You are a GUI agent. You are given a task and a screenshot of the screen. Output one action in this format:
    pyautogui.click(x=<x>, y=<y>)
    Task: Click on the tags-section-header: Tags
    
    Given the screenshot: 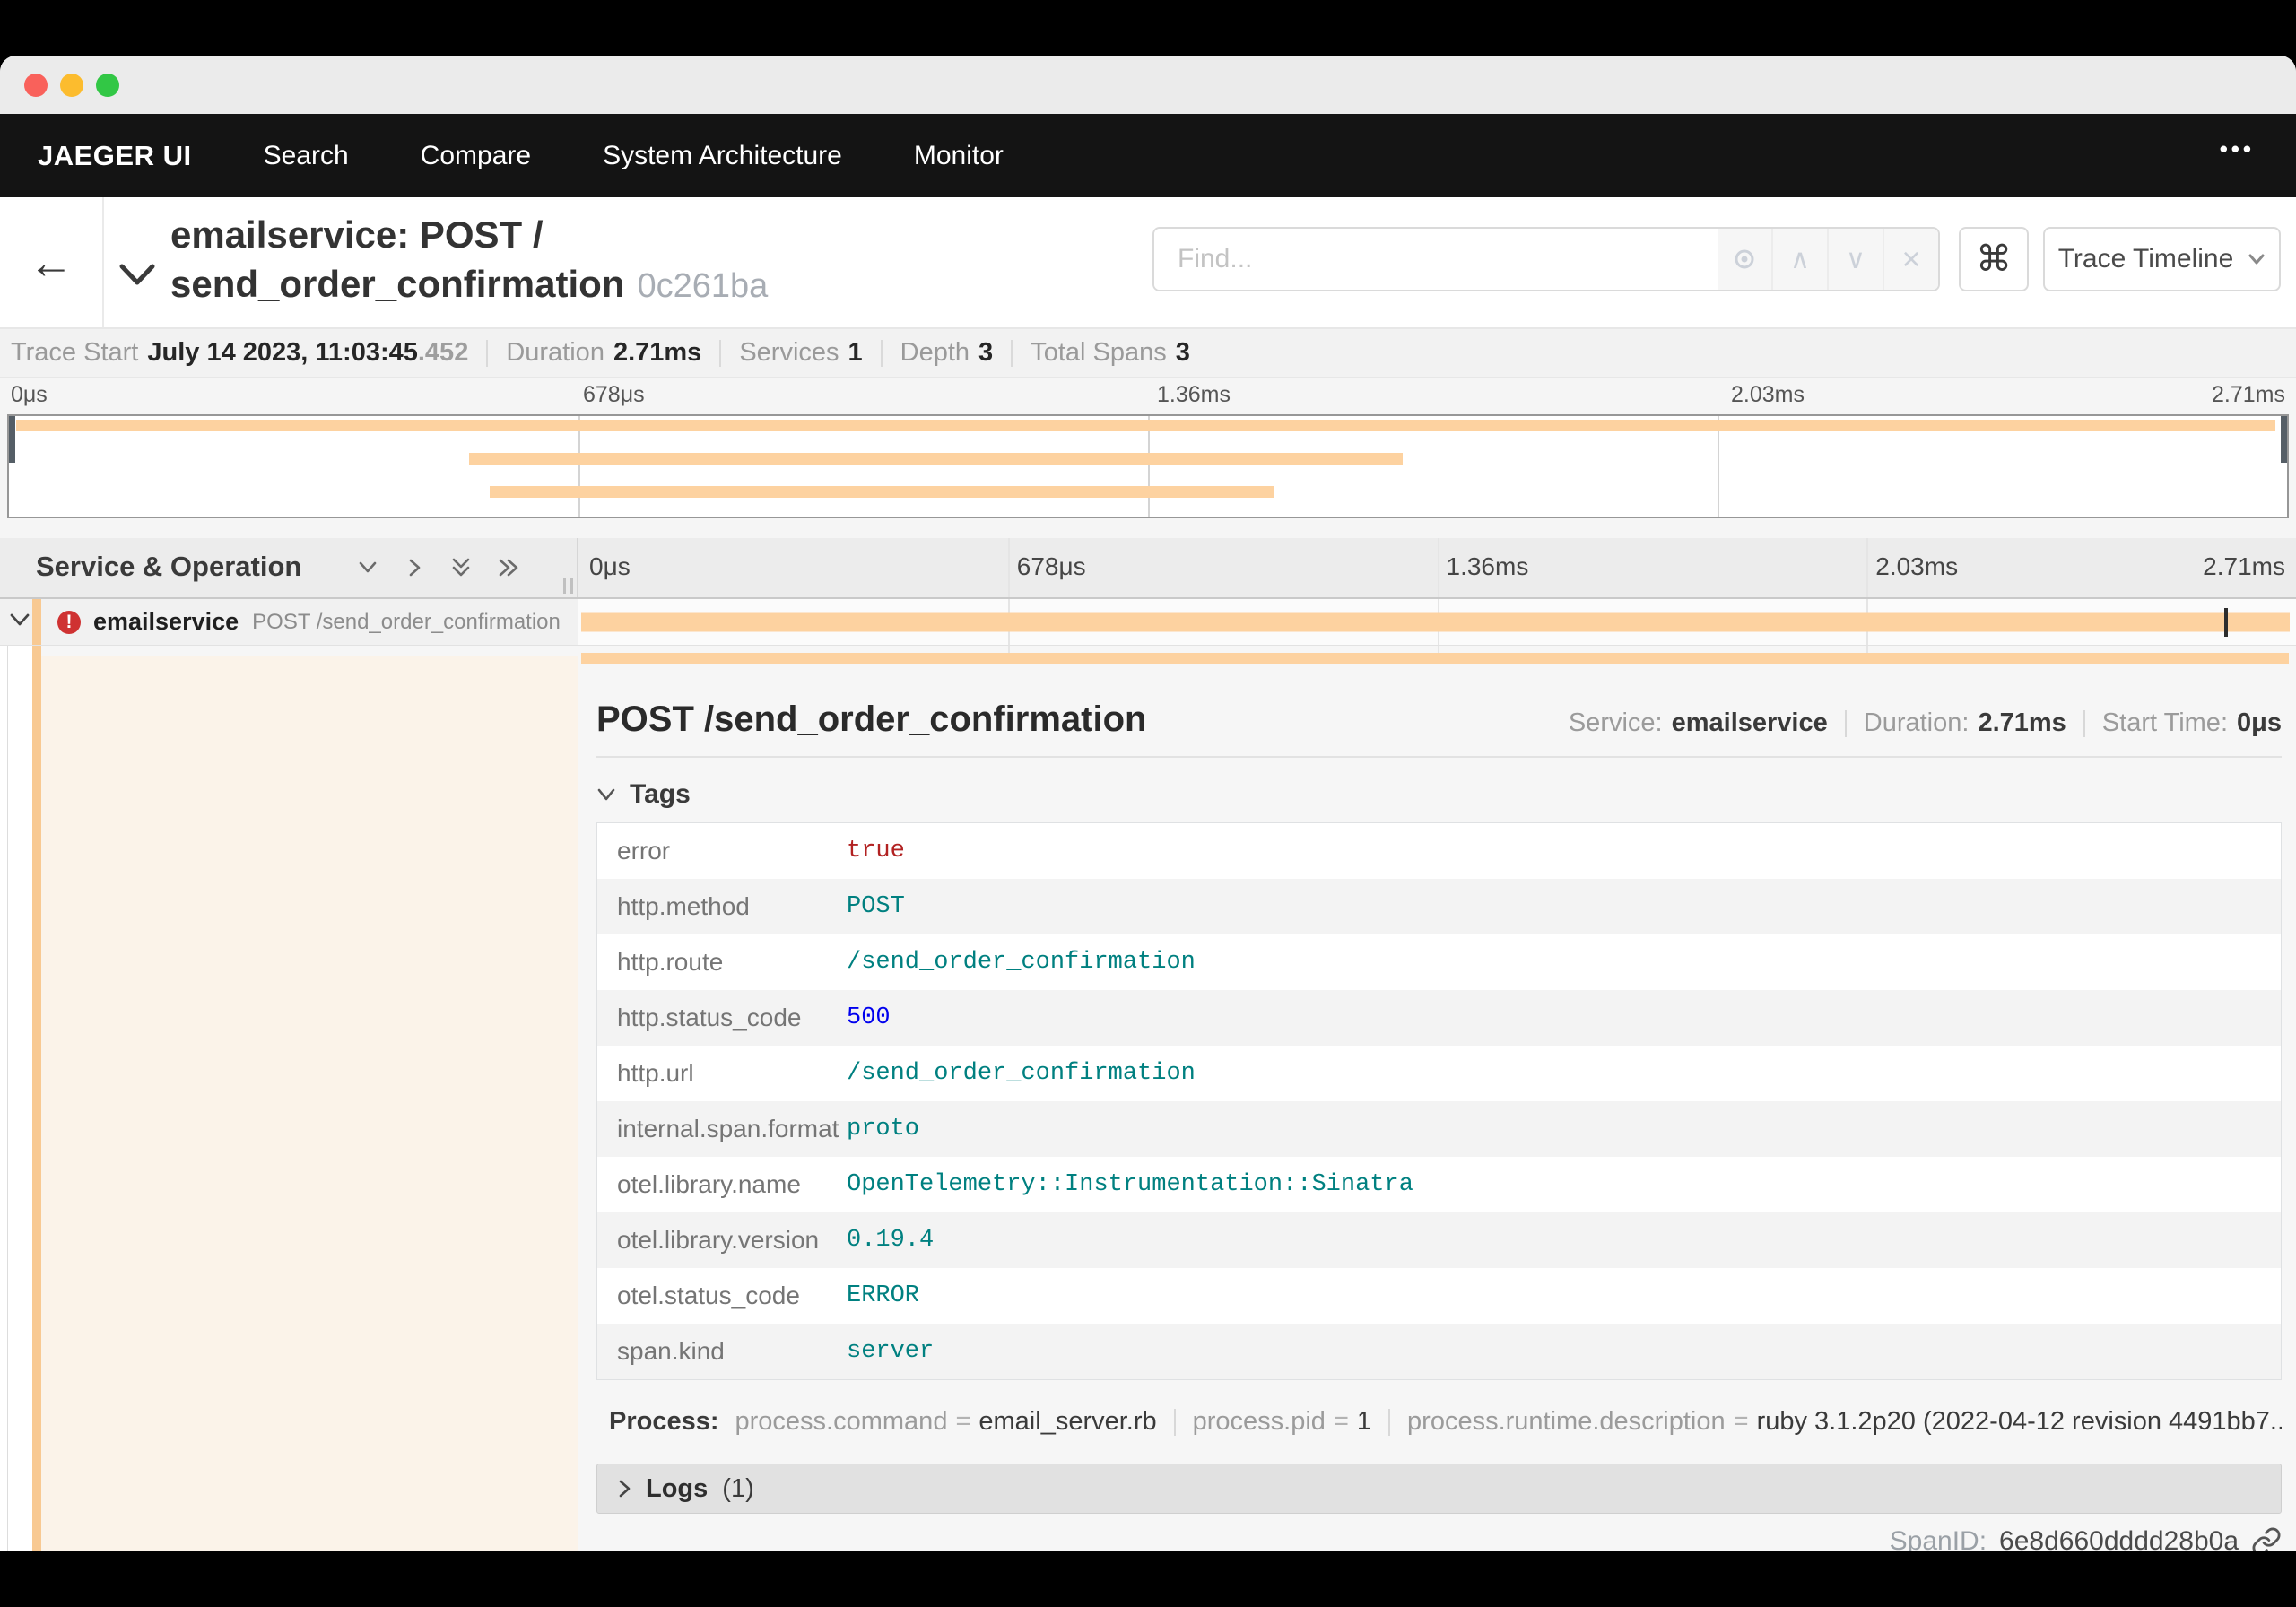 What is the action you would take?
    pyautogui.click(x=1439, y=795)
    